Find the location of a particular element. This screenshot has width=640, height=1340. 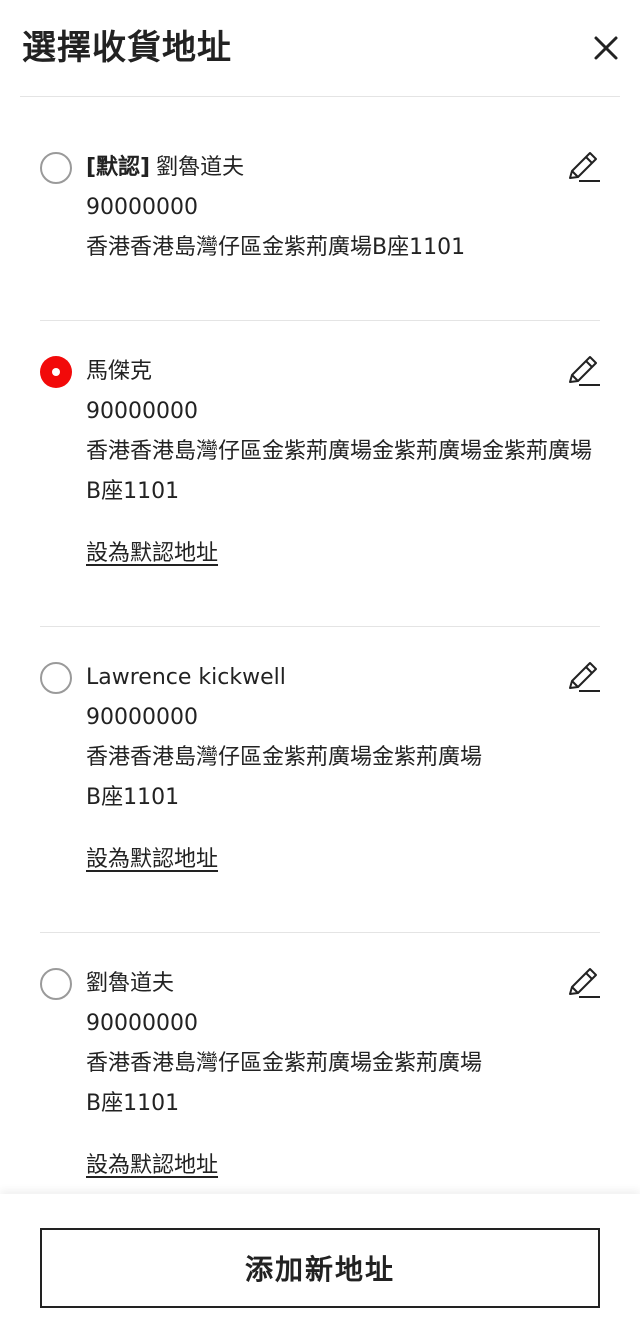

address-radio-selected is located at coordinates (56, 372).